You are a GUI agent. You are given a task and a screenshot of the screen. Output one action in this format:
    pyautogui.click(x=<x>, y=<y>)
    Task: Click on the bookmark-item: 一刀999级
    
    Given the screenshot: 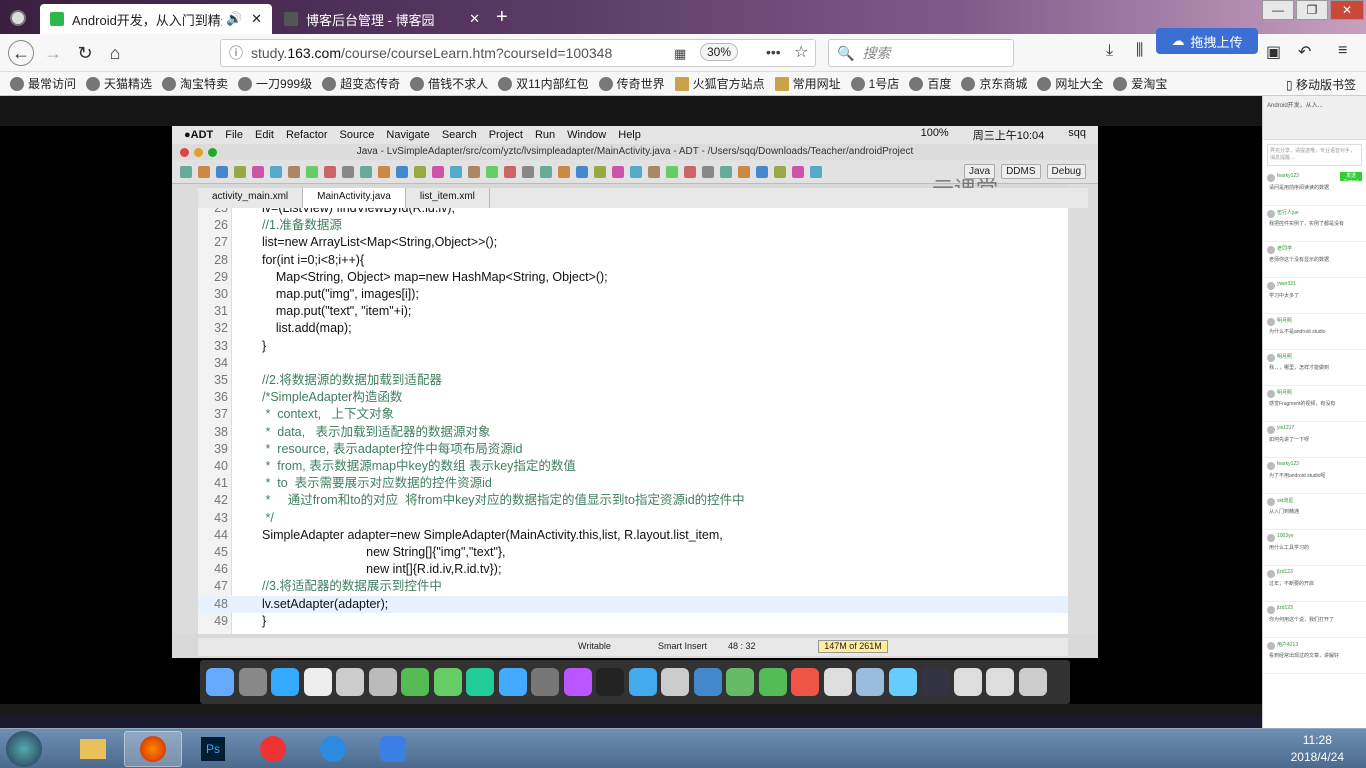 What is the action you would take?
    pyautogui.click(x=275, y=83)
    